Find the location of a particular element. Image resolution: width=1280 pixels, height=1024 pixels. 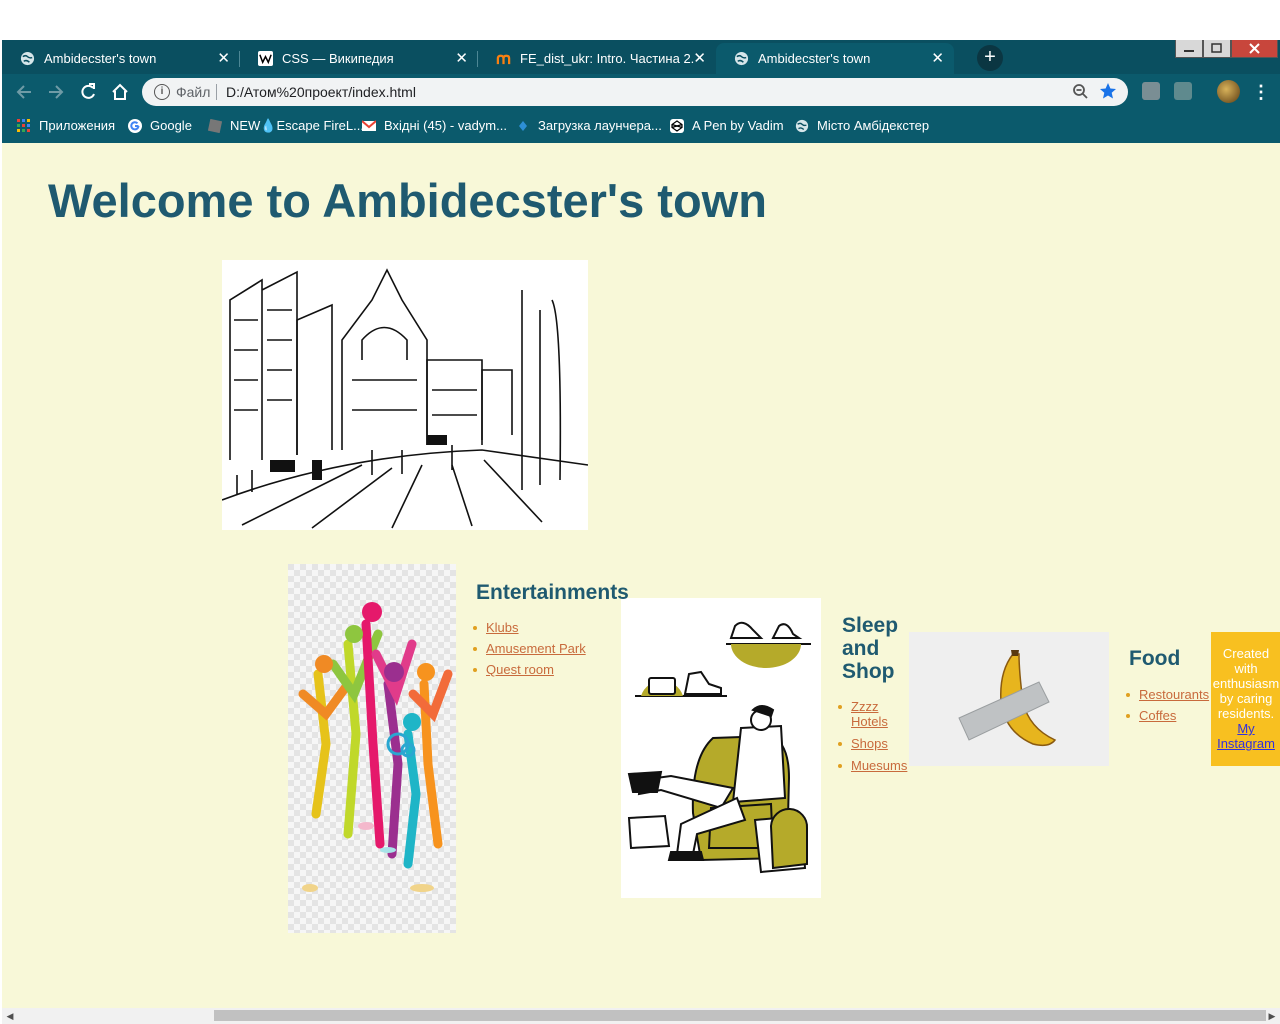

scroll-right-icon: ▶ is located at coordinates (1272, 1016).